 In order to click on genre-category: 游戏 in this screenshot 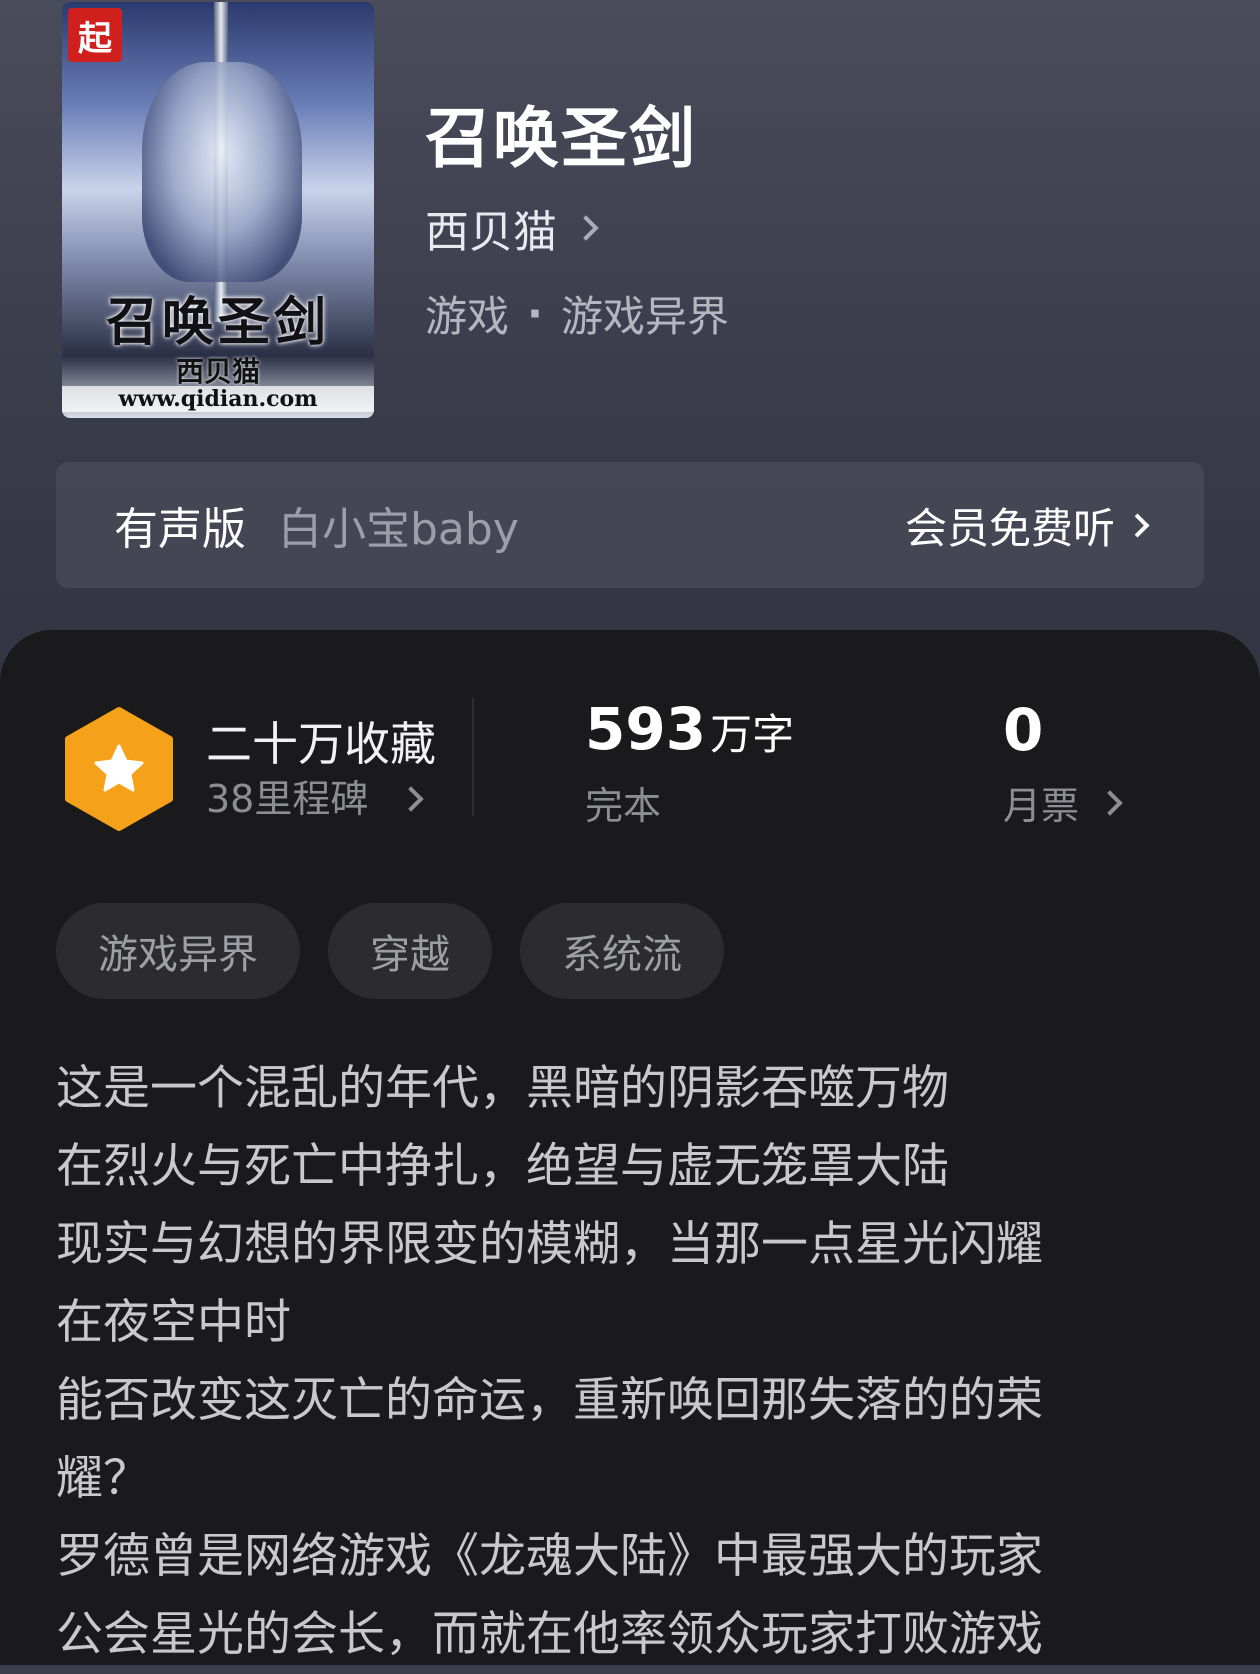, I will do `click(467, 313)`.